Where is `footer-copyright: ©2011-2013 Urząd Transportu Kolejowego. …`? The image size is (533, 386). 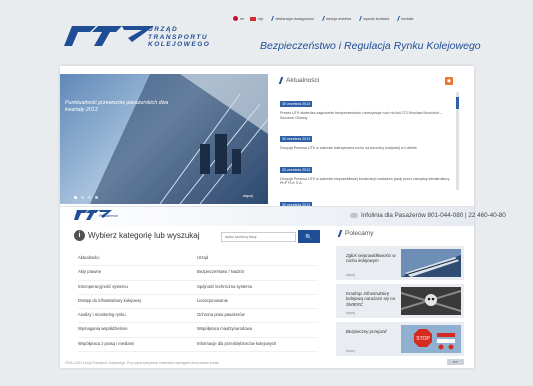 footer-copyright: ©2011-2013 Urząd Transportu Kolejowego. … is located at coordinates (142, 363).